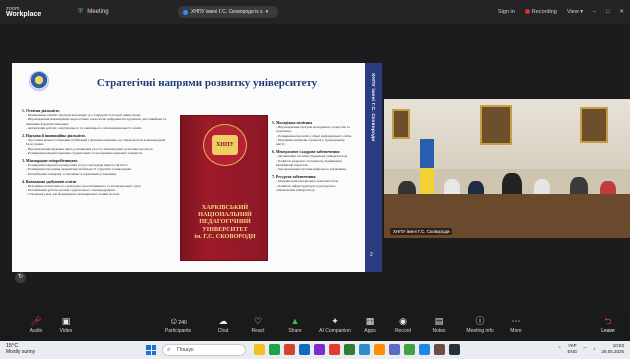 The image size is (630, 359). I want to click on share-icon: ▲, so click(295, 321).